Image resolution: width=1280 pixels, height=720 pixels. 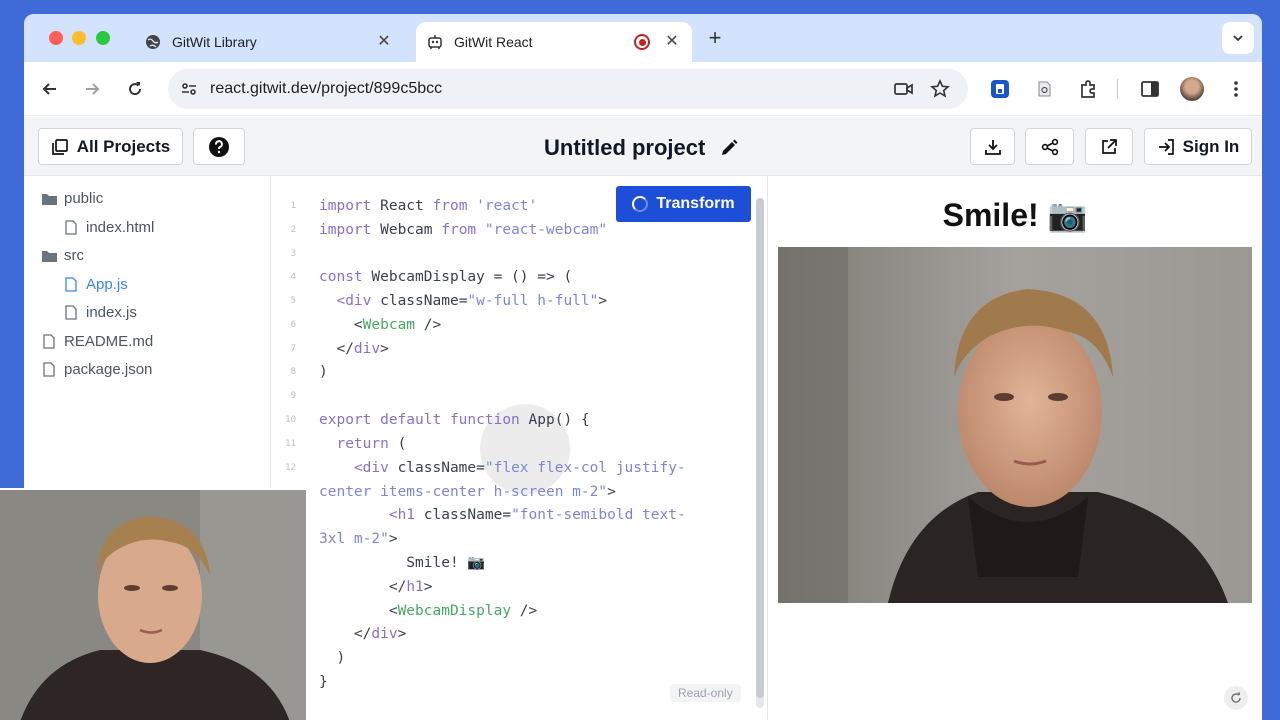 I want to click on file-tree-item-index-js: index.js, so click(x=99, y=312).